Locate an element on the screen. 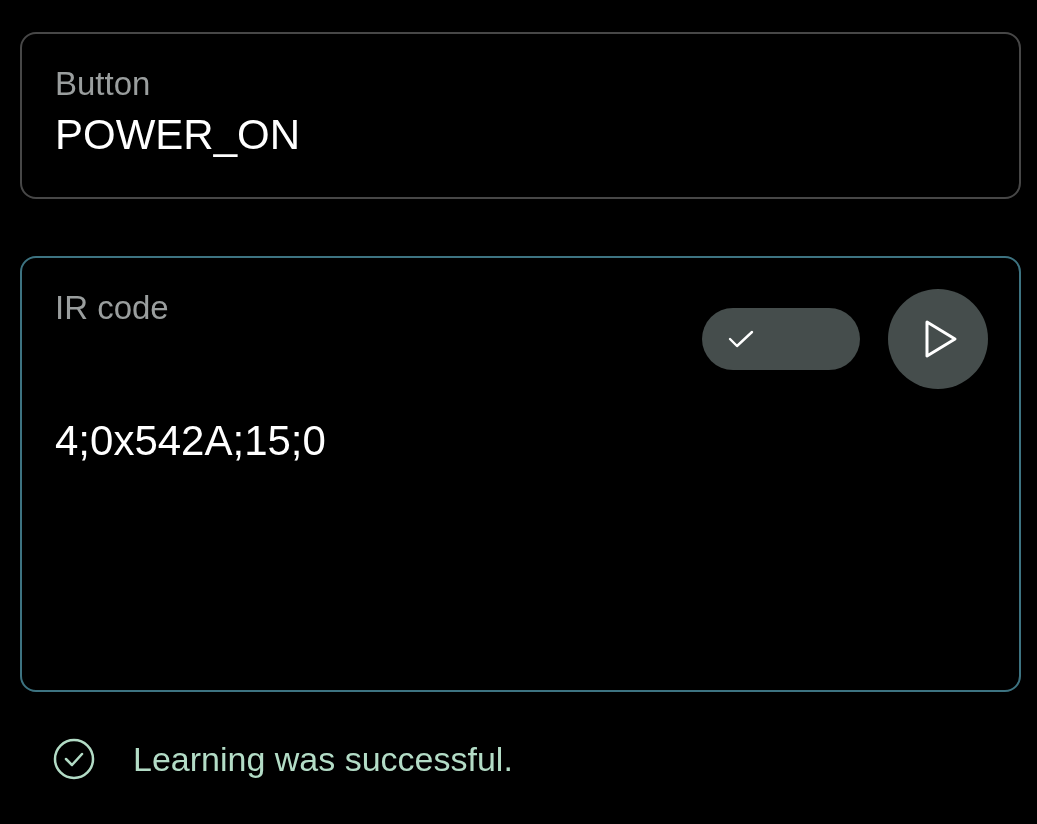 The width and height of the screenshot is (1037, 824). field-label: Button is located at coordinates (103, 84).